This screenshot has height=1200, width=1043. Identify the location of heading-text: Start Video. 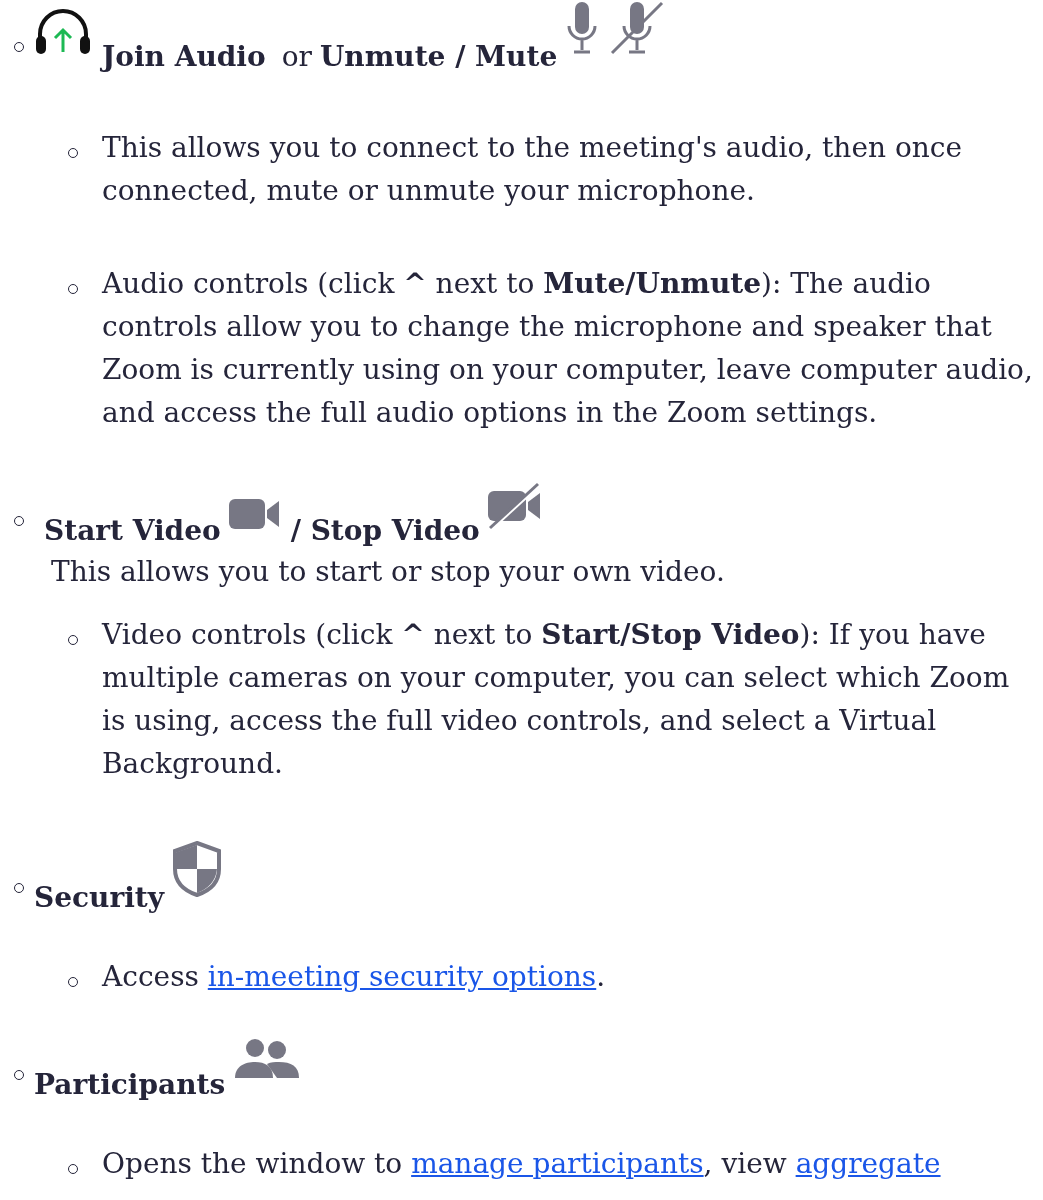
(132, 531).